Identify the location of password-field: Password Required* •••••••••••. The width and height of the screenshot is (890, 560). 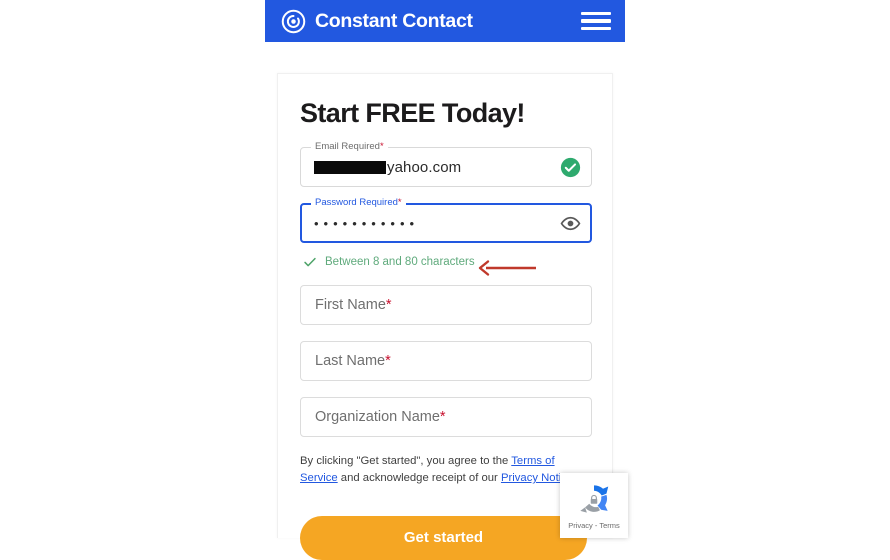
(446, 220).